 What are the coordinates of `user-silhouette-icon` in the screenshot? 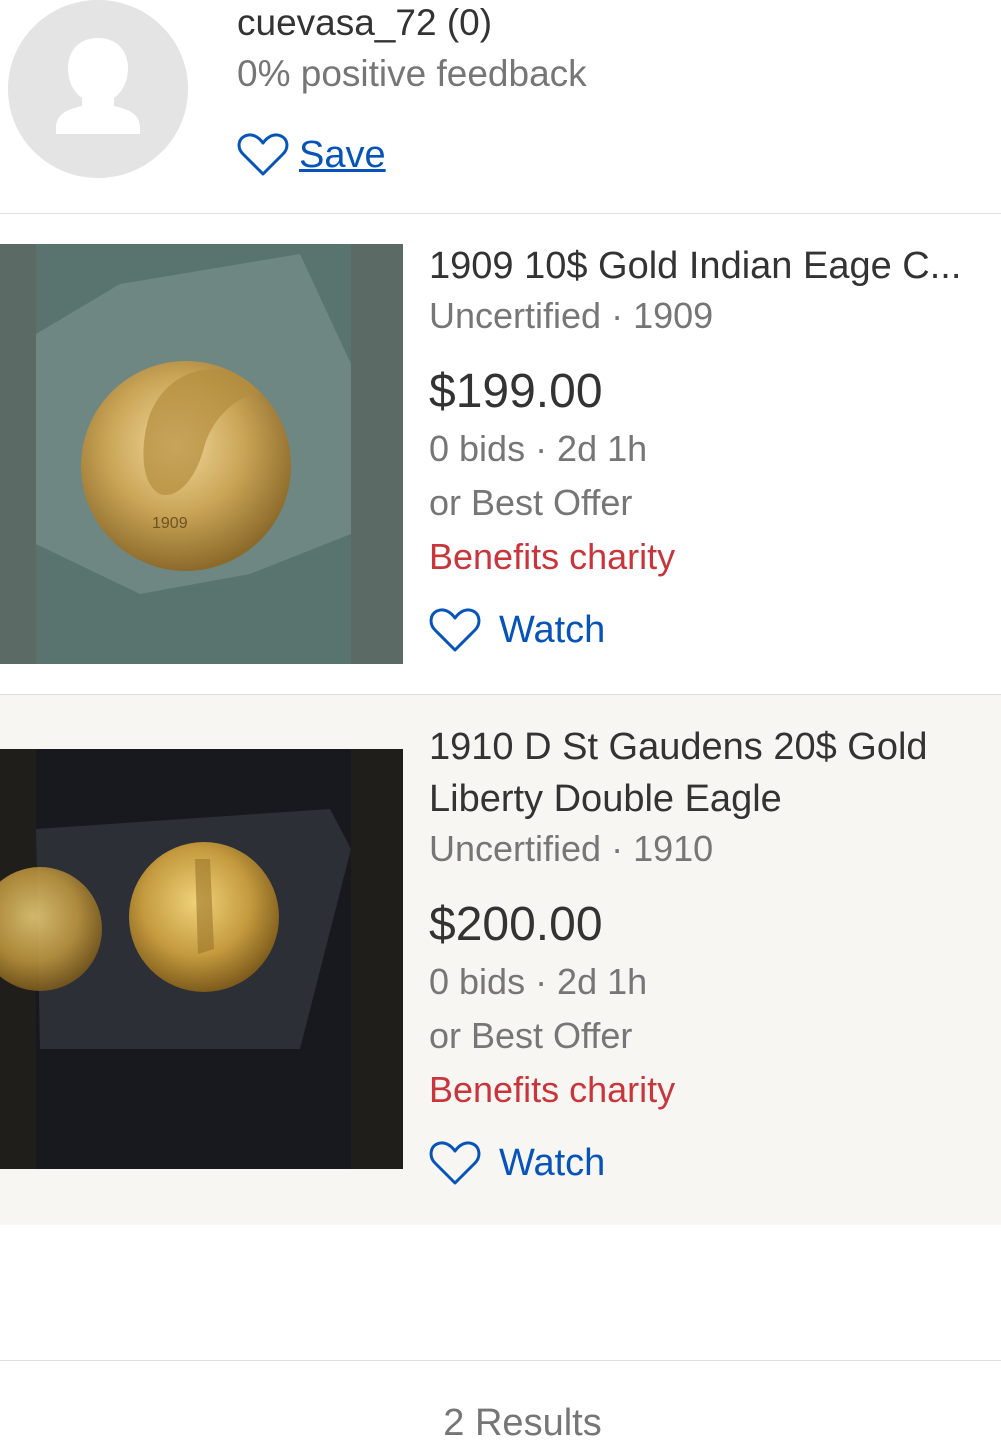 It's located at (98, 89).